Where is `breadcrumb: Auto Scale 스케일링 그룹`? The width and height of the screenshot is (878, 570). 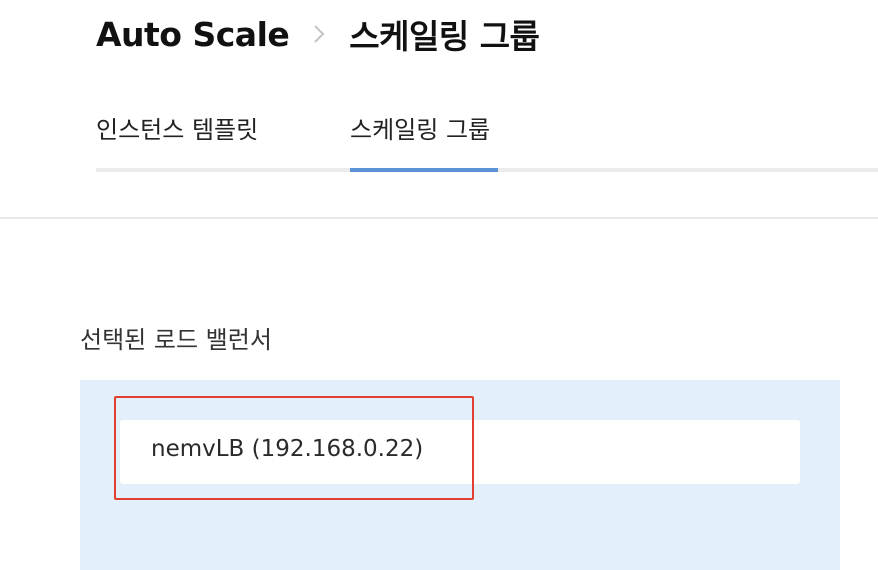 breadcrumb: Auto Scale 스케일링 그룹 is located at coordinates (318, 34).